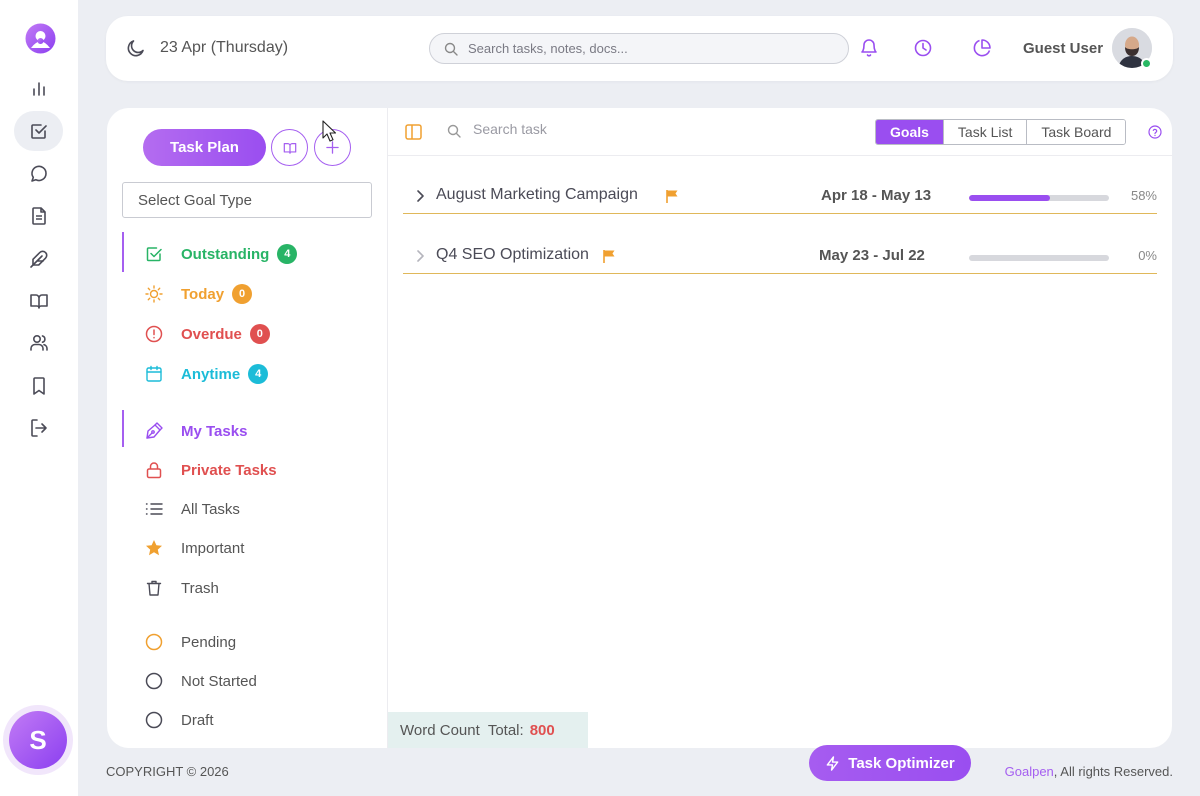 The image size is (1200, 796). Describe the element at coordinates (179, 720) in the screenshot. I see `state-draft: Draft` at that location.